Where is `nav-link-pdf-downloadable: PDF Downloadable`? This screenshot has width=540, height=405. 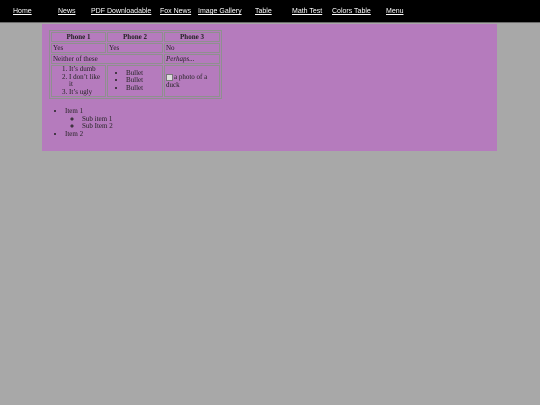 nav-link-pdf-downloadable: PDF Downloadable is located at coordinates (121, 11).